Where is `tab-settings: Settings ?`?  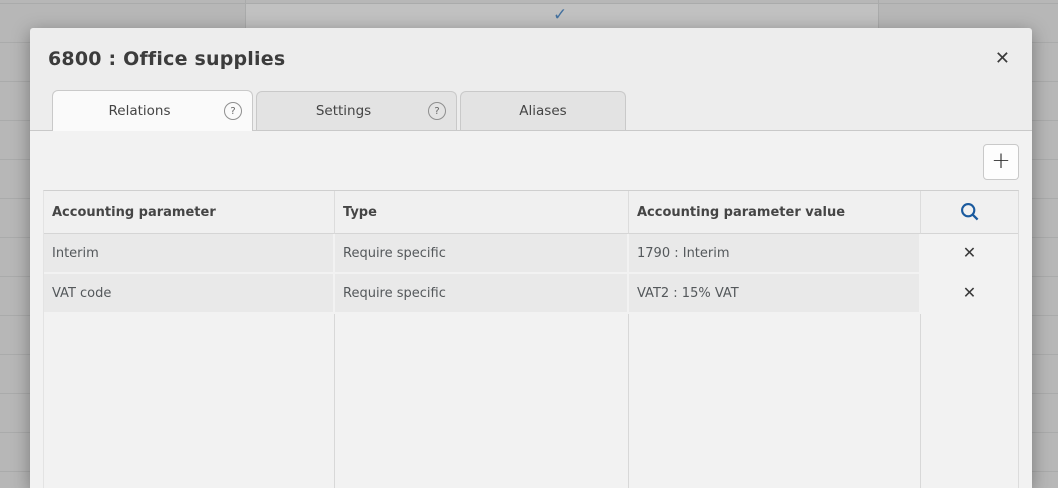
tab-settings: Settings ? is located at coordinates (356, 110).